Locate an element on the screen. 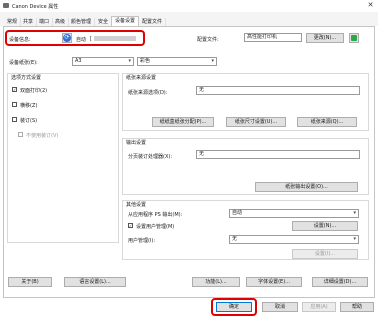 Image resolution: width=378 pixels, height=318 pixels. paper-label: 设备纸张(E): is located at coordinates (23, 63).